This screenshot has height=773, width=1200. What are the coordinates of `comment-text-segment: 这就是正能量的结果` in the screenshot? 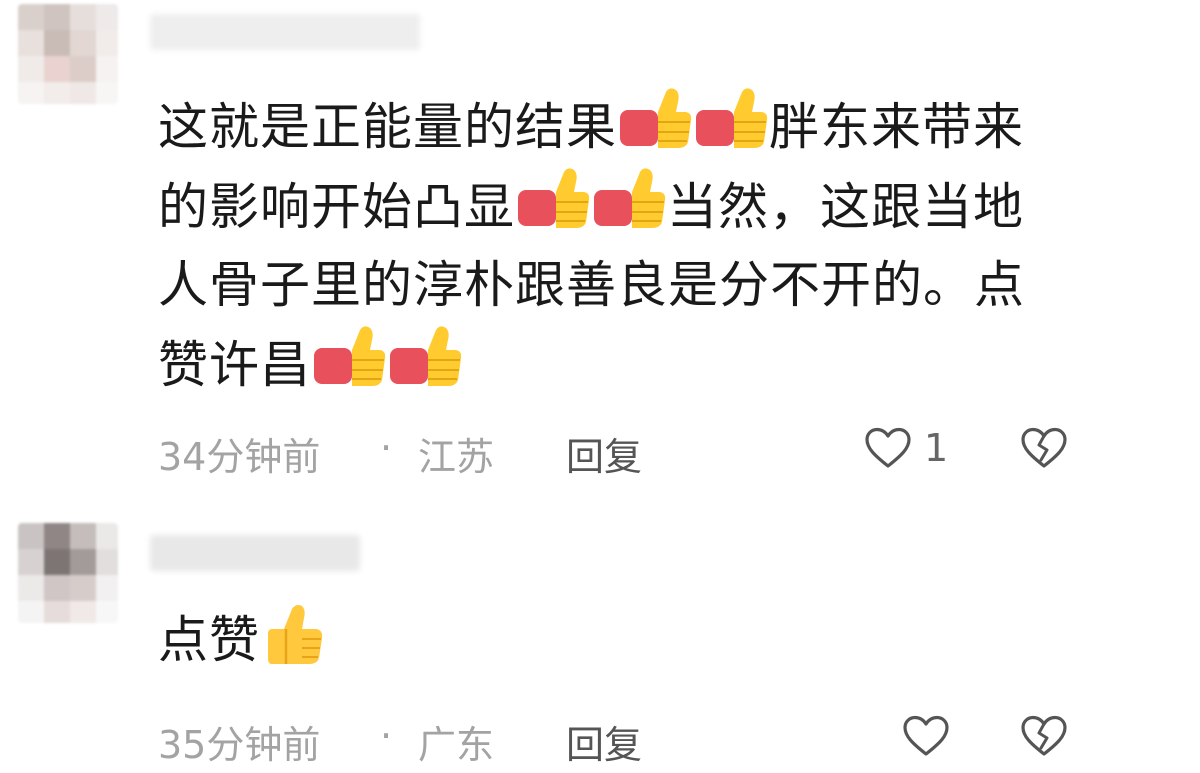 It's located at (387, 127).